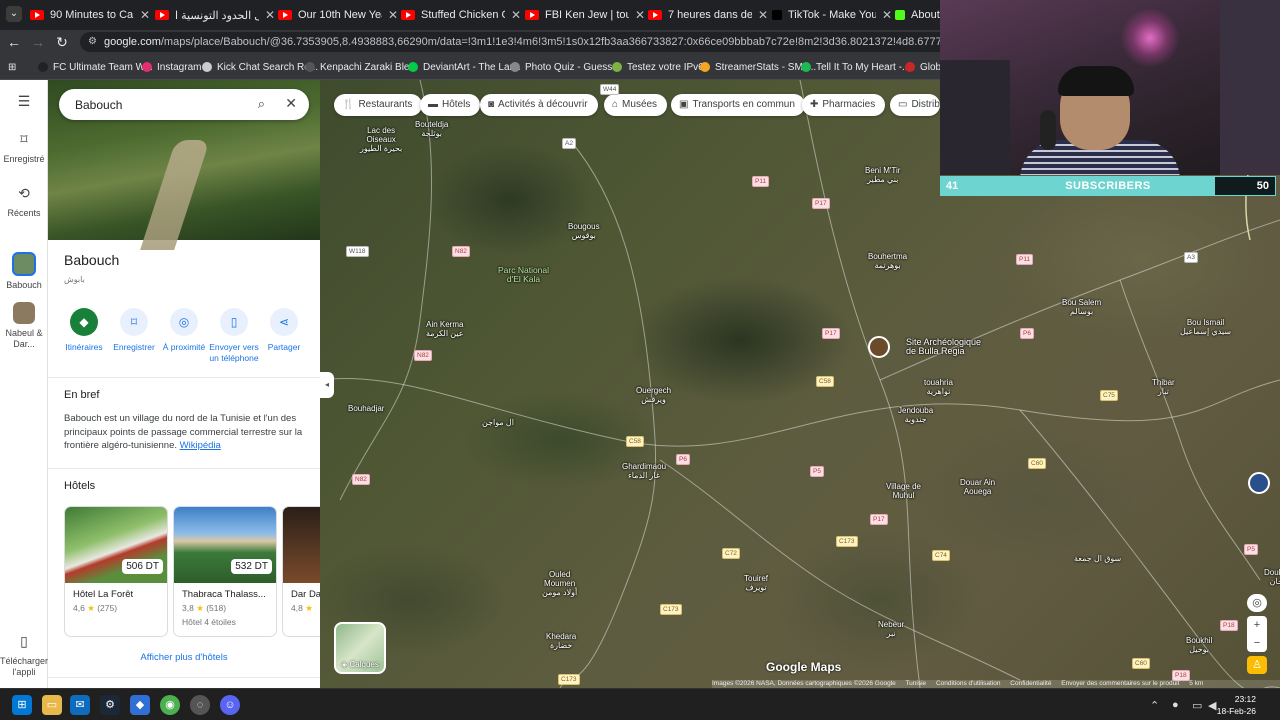 The width and height of the screenshot is (1280, 720). What do you see at coordinates (445, 329) in the screenshot?
I see `map-place-label: Ain Kerma عين الكرمة` at bounding box center [445, 329].